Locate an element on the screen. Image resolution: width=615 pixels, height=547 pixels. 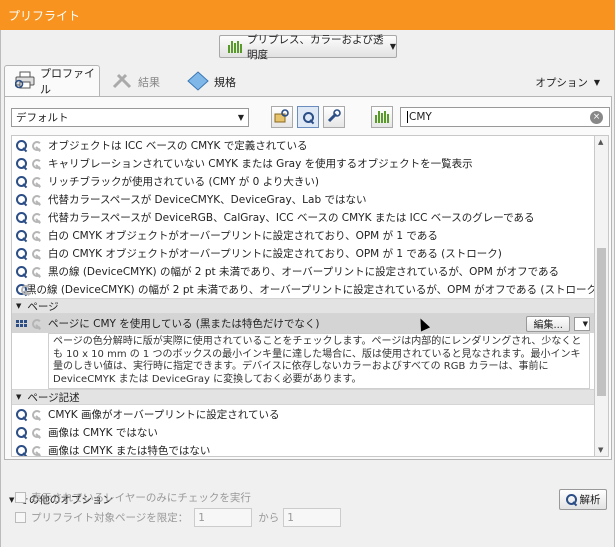
checks-view-button is located at coordinates (308, 117).